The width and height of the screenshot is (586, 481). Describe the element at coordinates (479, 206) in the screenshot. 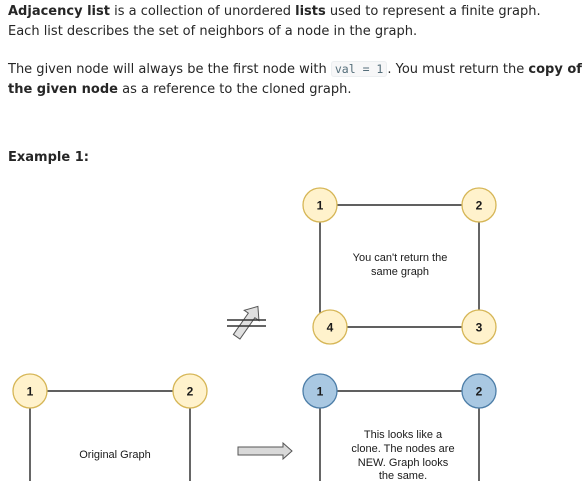

I see `node-2-label: 2` at that location.